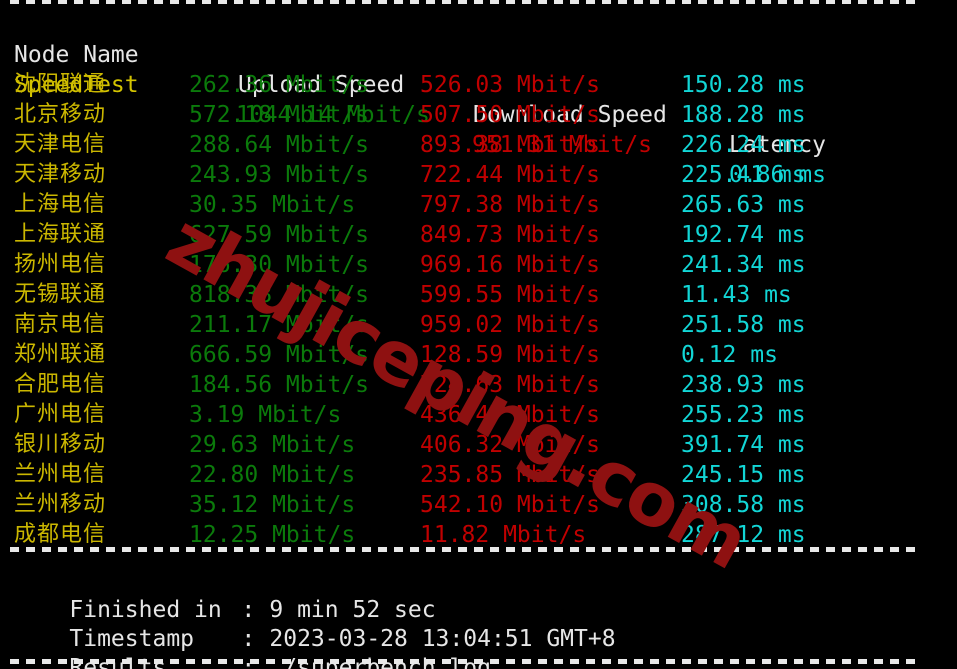 The height and width of the screenshot is (669, 957). I want to click on table-row: 成都电信 12.25 Mbit/s 11.82 Mbit/s 287.12 ms, so click(478, 535).